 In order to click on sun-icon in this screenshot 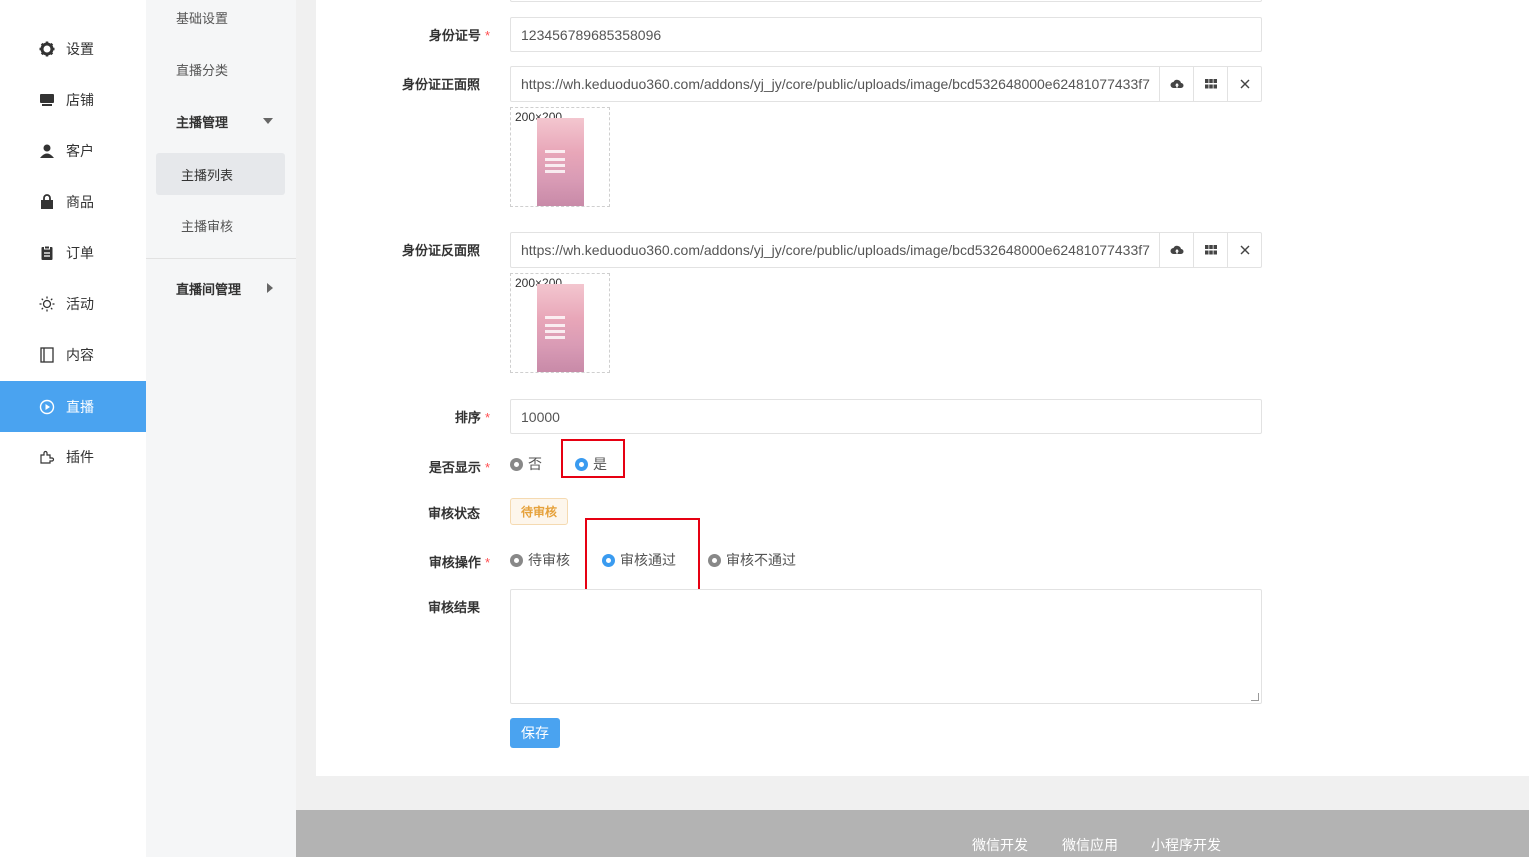, I will do `click(47, 304)`.